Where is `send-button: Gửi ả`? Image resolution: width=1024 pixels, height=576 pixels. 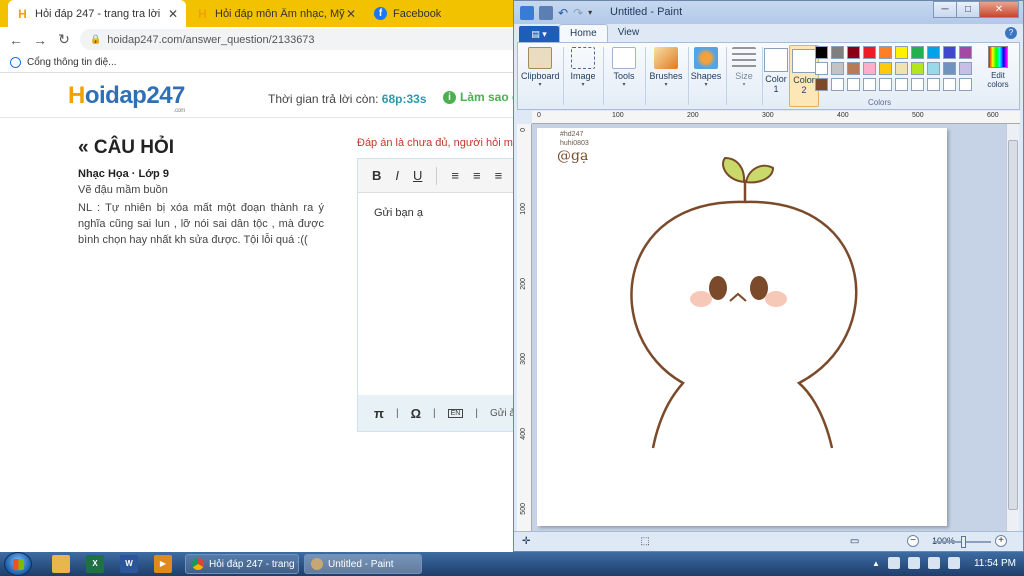
send-button: Gửi ả is located at coordinates (502, 413).